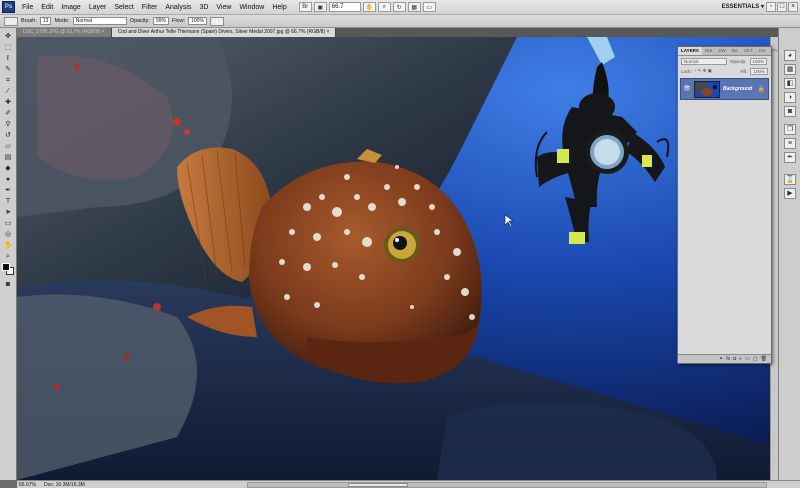 This screenshot has width=800, height=488. Describe the element at coordinates (8, 223) in the screenshot. I see `shape-tool-icon: ▭` at that location.